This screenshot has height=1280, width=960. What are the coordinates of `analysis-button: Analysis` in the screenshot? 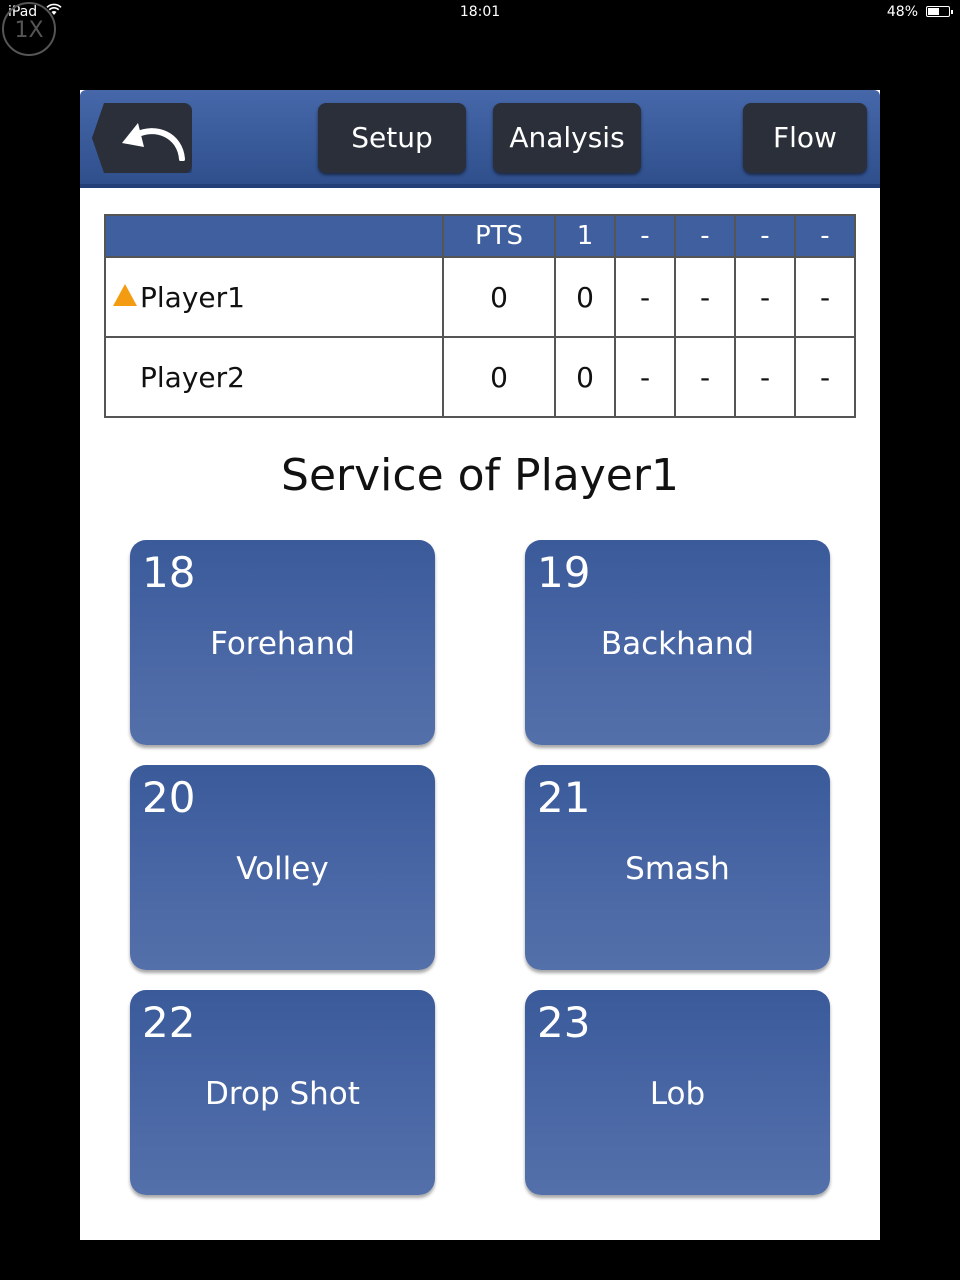 It's located at (567, 138).